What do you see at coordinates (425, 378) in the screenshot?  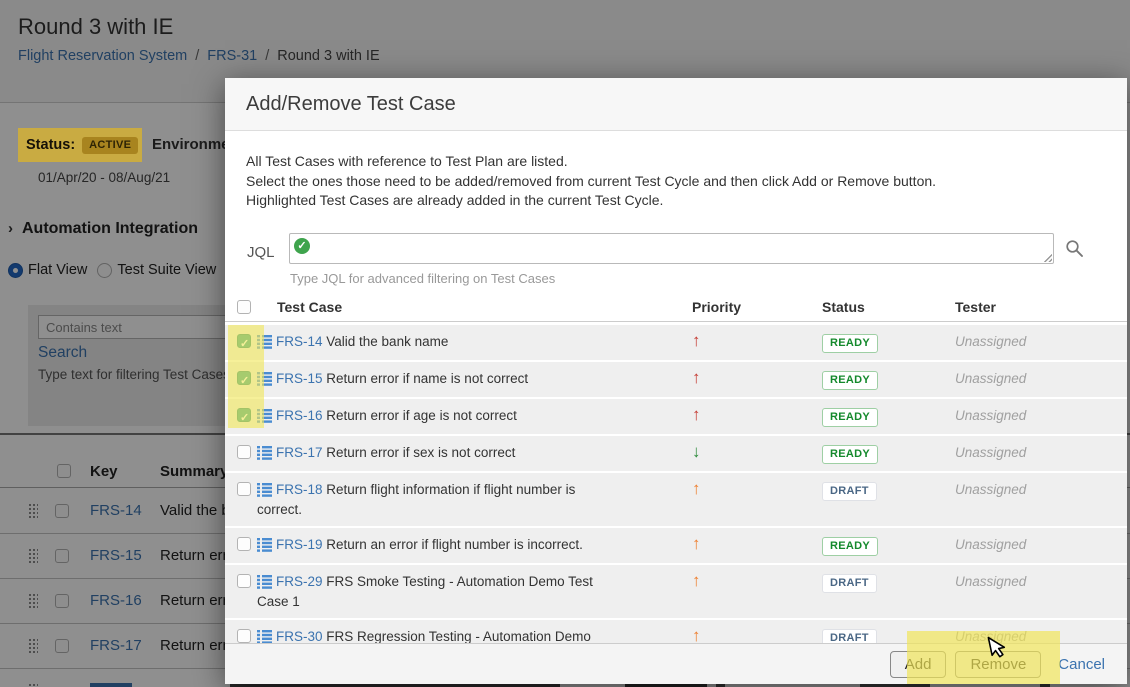 I see `test-case-summary: Return error if name is not correct` at bounding box center [425, 378].